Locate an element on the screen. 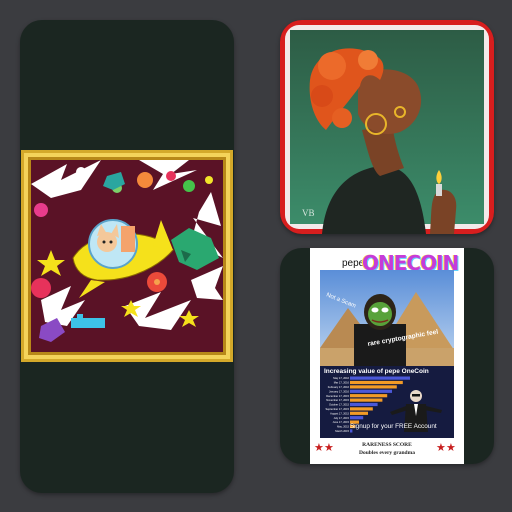 The width and height of the screenshot is (512, 512). planet-orange is located at coordinates (145, 180).